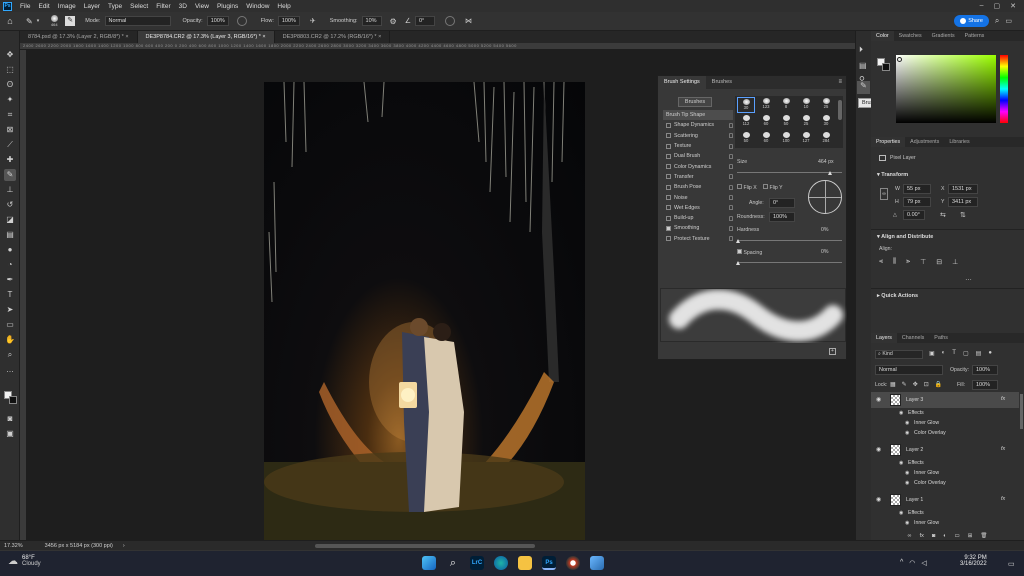 This screenshot has height=576, width=1024. Describe the element at coordinates (924, 142) in the screenshot. I see `tab-adjustments: Adjustments` at that location.